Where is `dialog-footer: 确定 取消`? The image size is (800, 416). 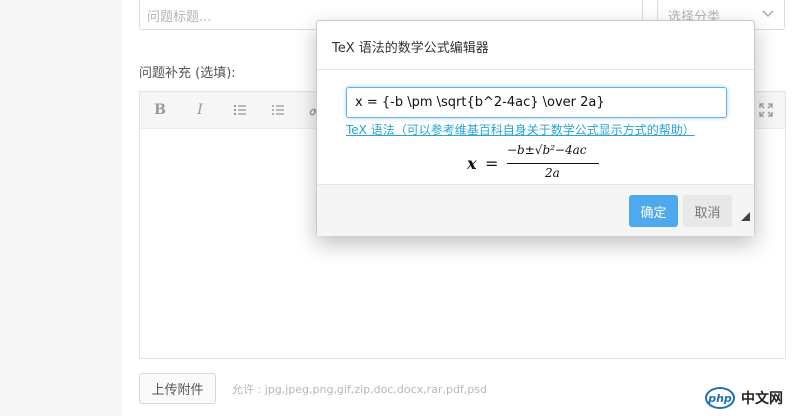
dialog-footer: 确定 取消 is located at coordinates (535, 210).